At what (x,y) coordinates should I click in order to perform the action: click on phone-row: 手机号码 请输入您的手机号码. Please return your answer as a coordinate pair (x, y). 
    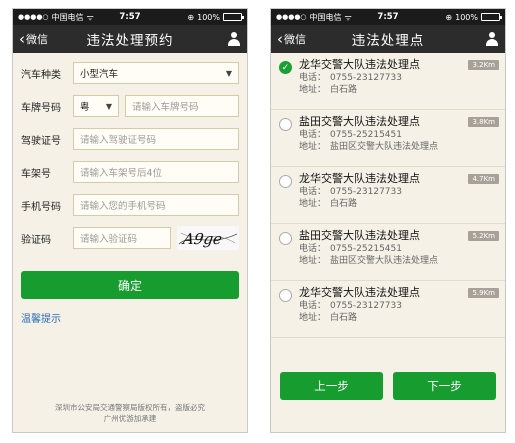
    Looking at the image, I should click on (130, 205).